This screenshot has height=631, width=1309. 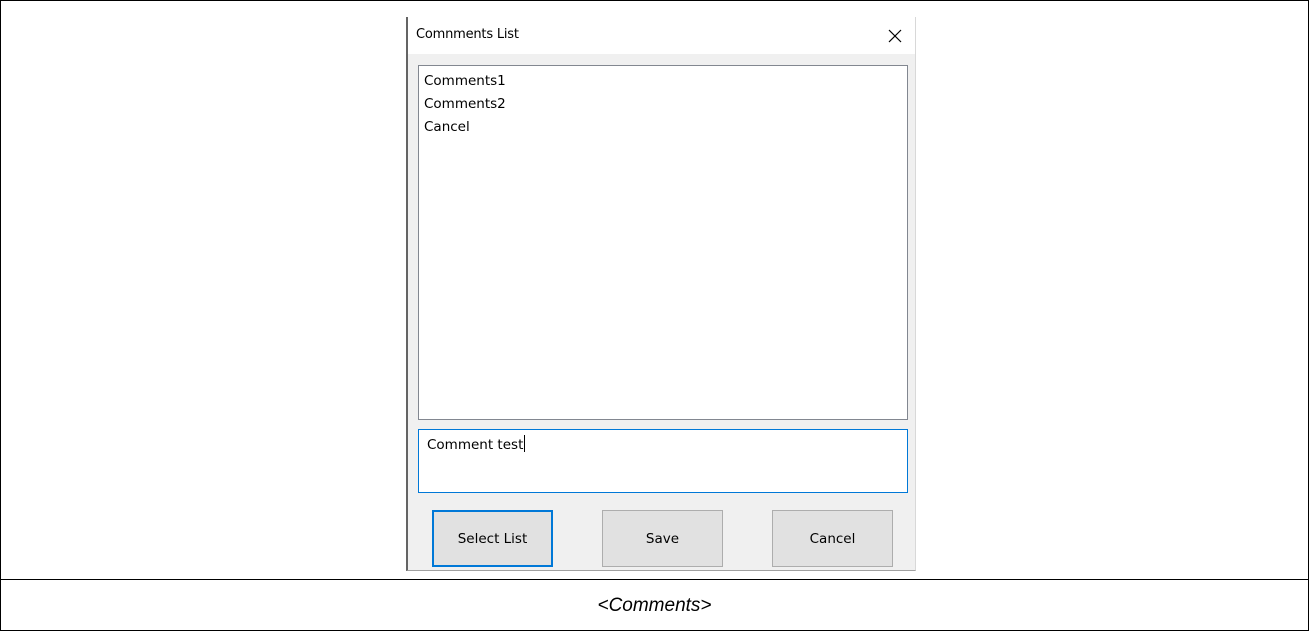 What do you see at coordinates (832, 538) in the screenshot?
I see `cancel-button: Cancel` at bounding box center [832, 538].